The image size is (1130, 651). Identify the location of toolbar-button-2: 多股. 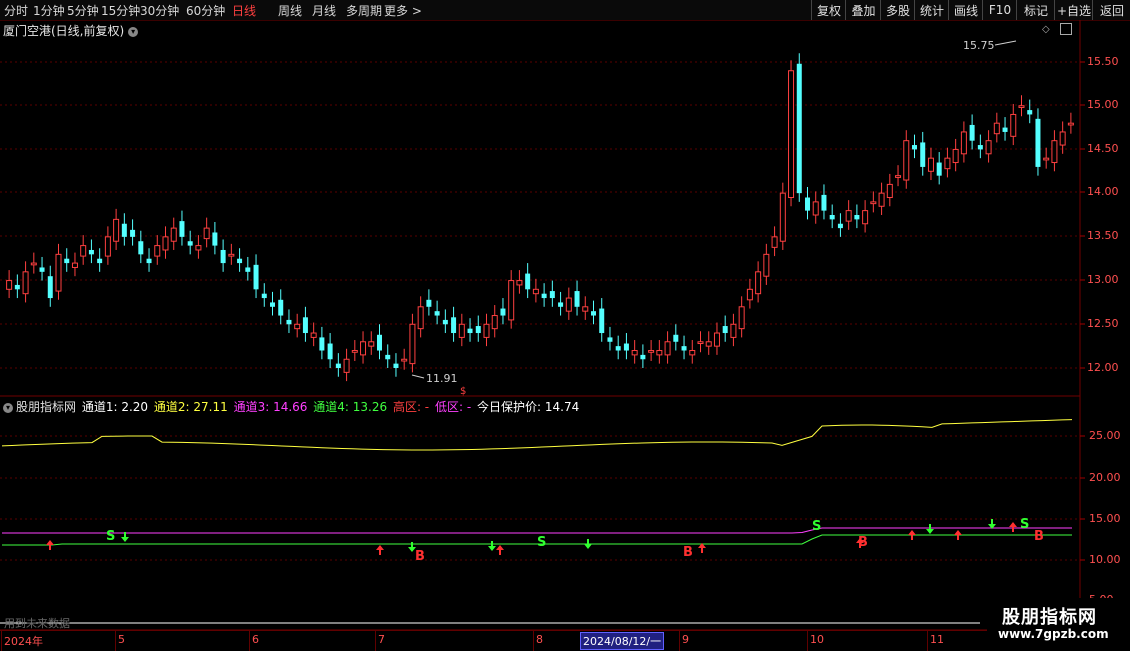
(897, 10).